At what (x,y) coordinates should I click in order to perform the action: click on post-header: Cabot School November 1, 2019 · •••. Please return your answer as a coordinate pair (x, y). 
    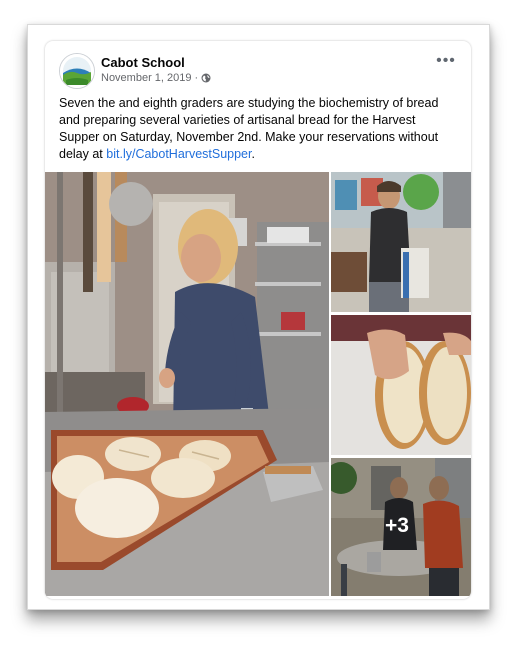
    Looking at the image, I should click on (258, 71).